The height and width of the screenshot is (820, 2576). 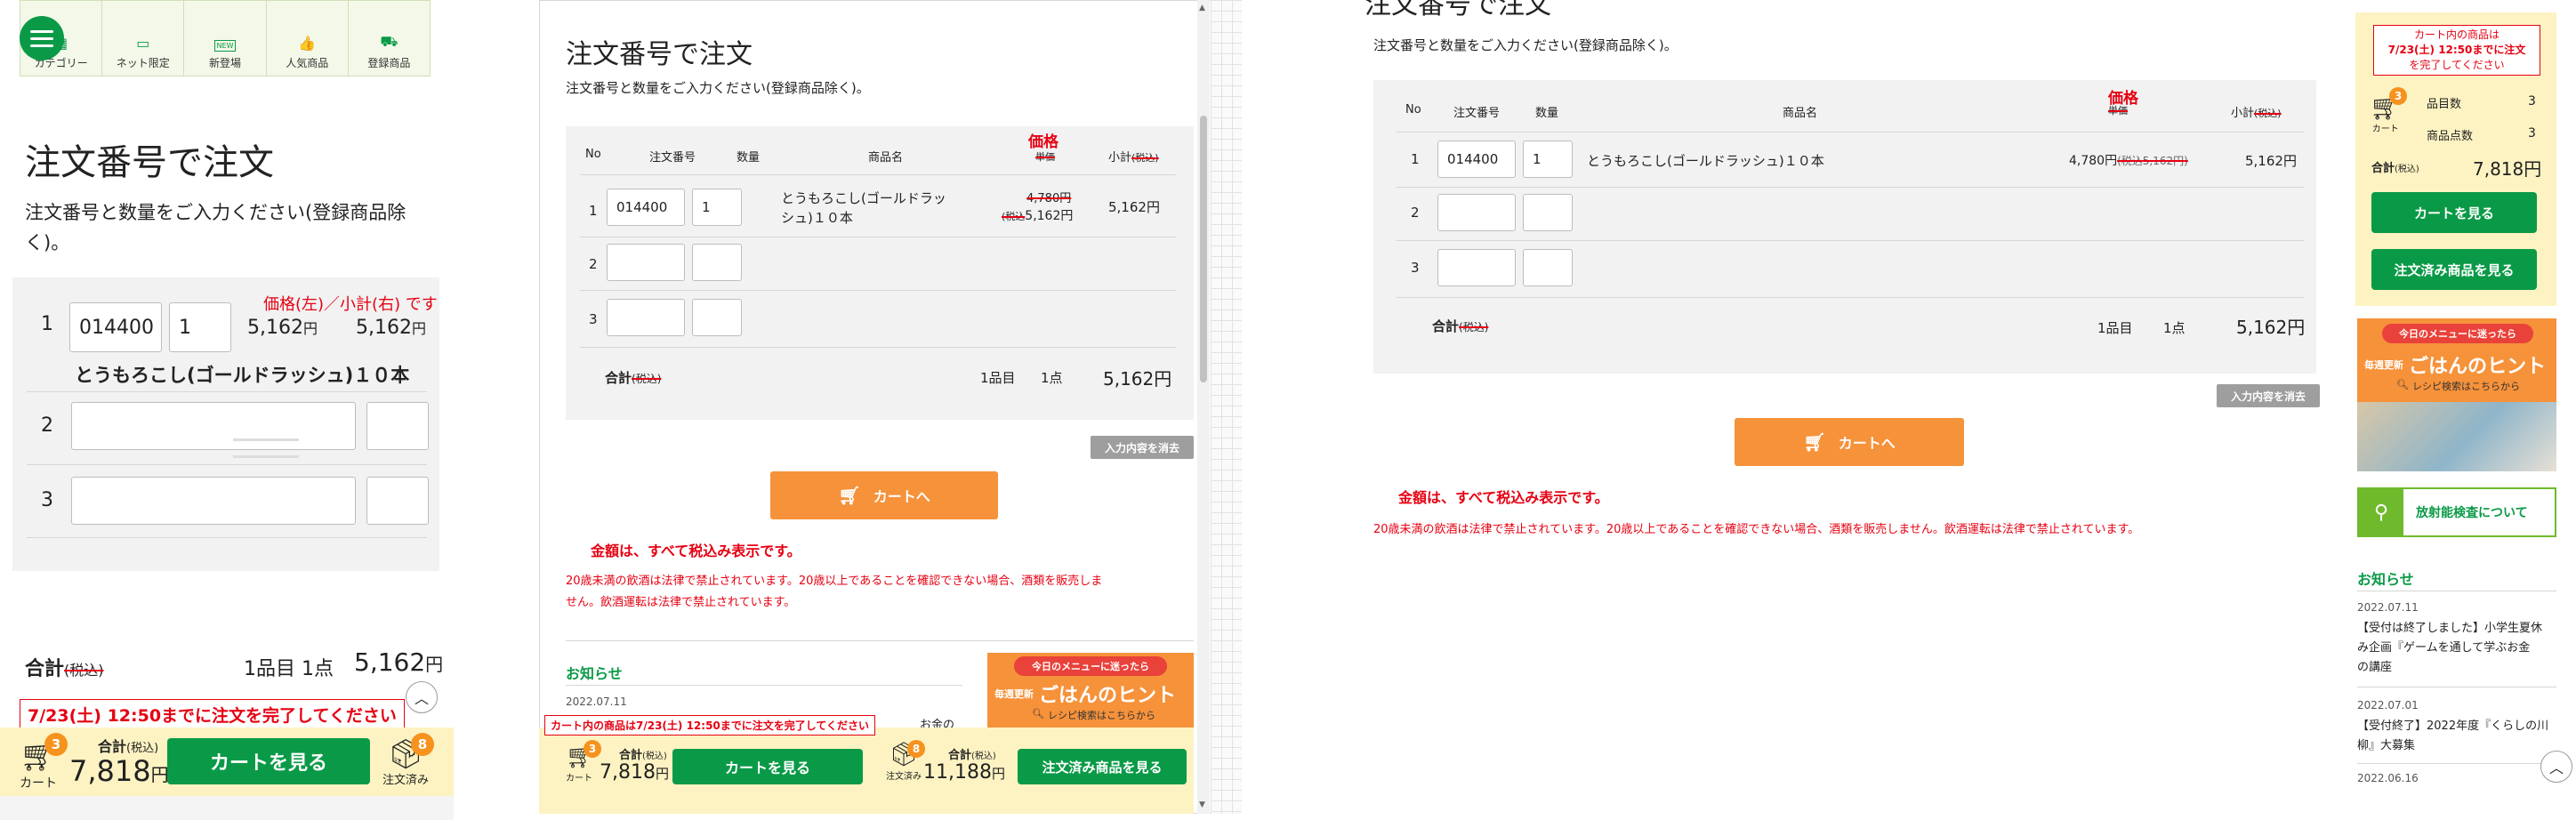 What do you see at coordinates (2449, 648) in the screenshot?
I see `news-item: 【受付は終了しました】小学生夏休 み企画『ゲームを通して学ぶお金 の講座` at bounding box center [2449, 648].